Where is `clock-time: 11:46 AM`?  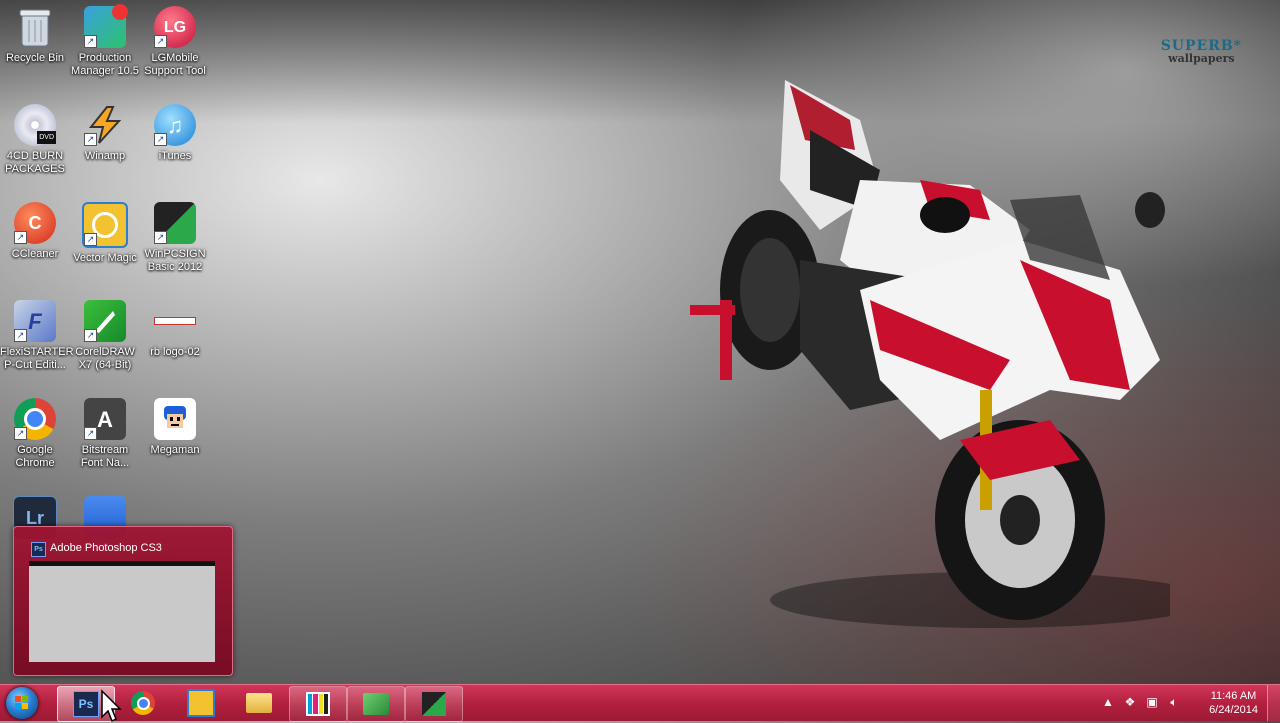 clock-time: 11:46 AM is located at coordinates (1233, 696).